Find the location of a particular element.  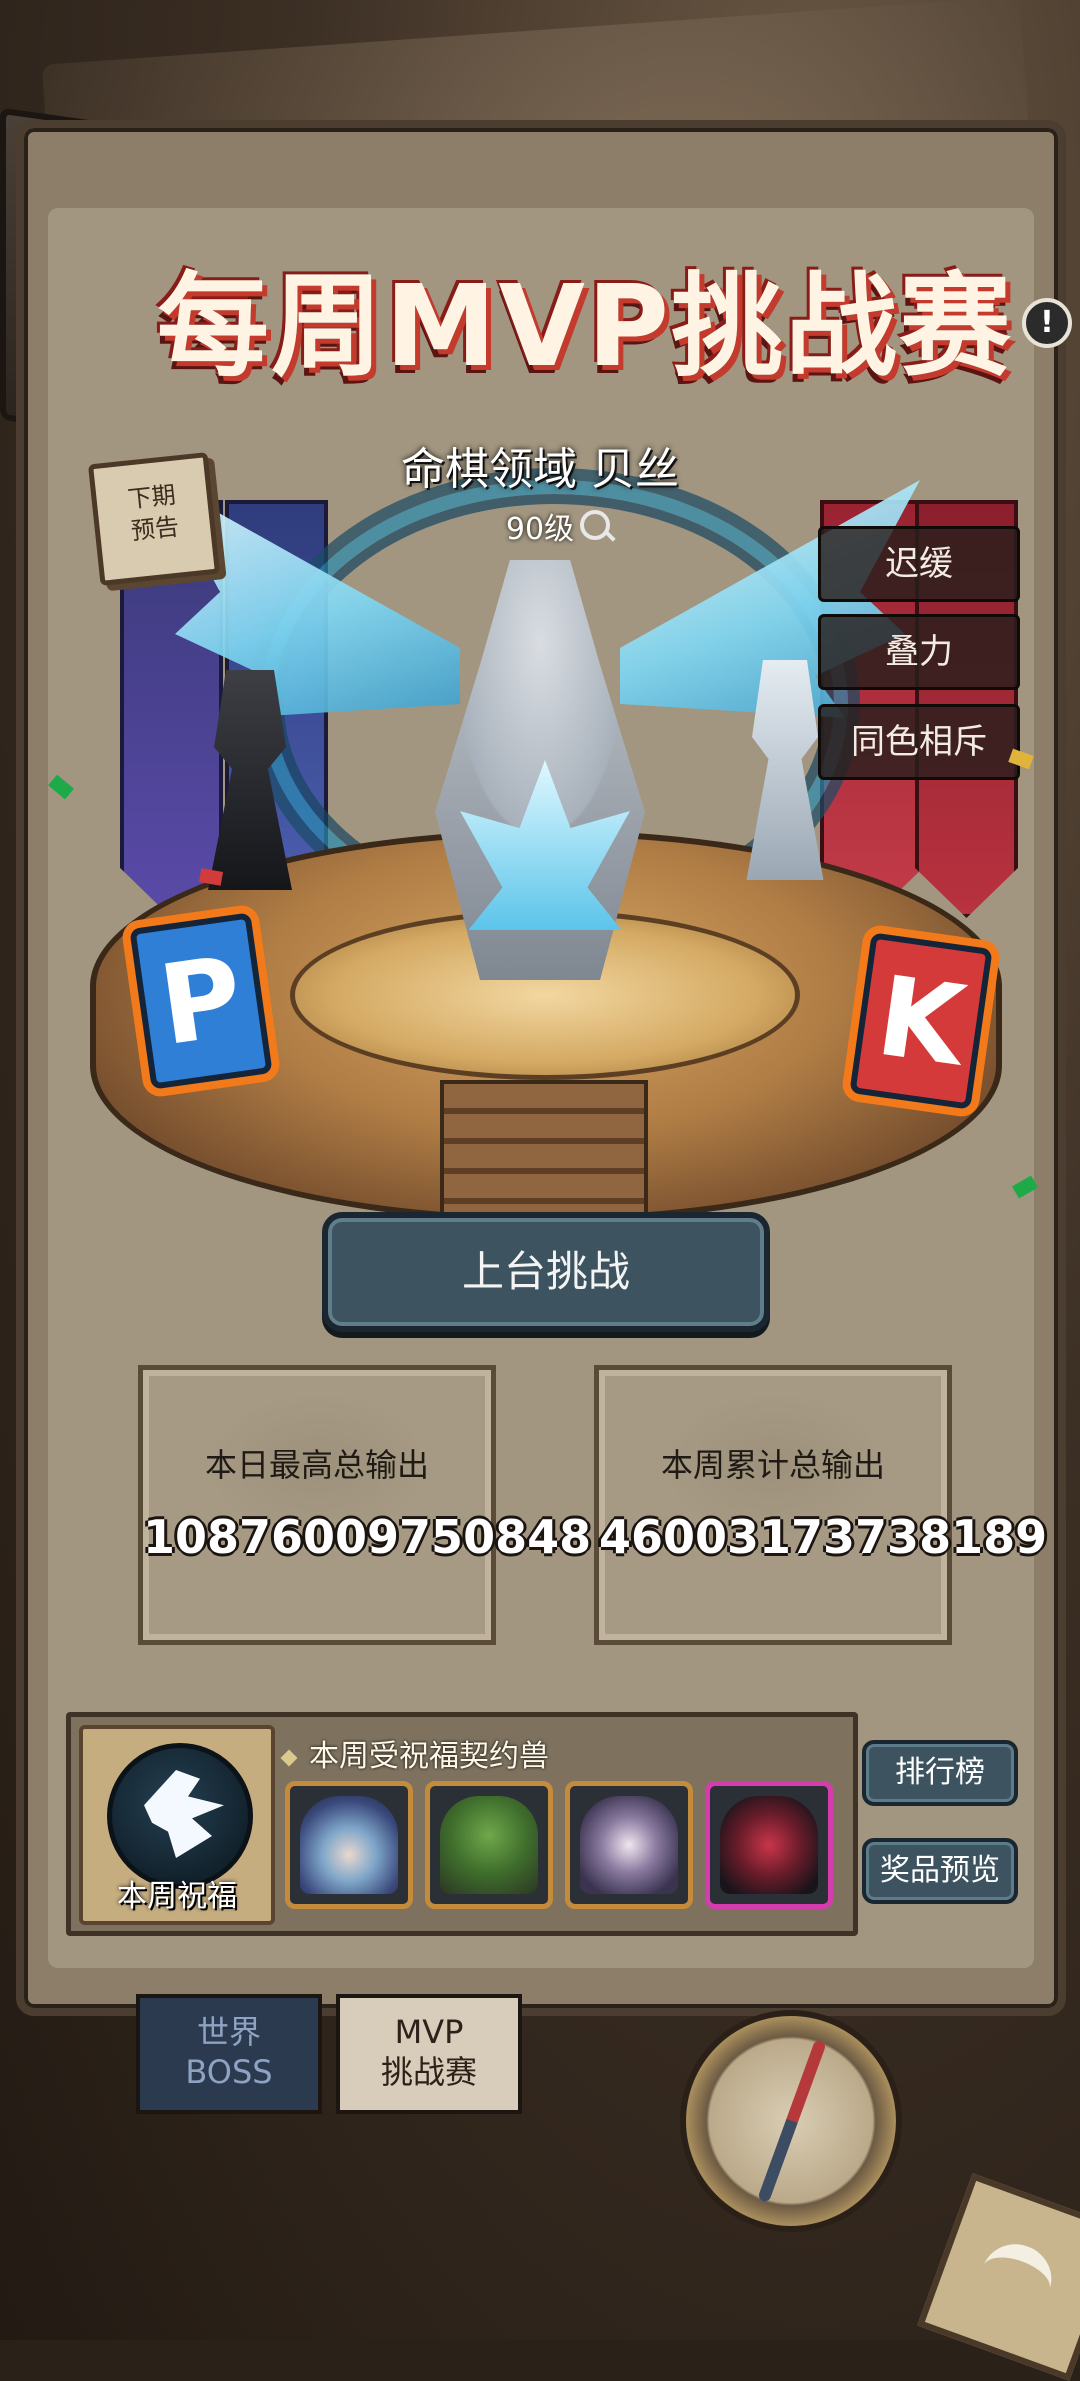

tab-mvp-line1: MVP is located at coordinates (429, 2032).